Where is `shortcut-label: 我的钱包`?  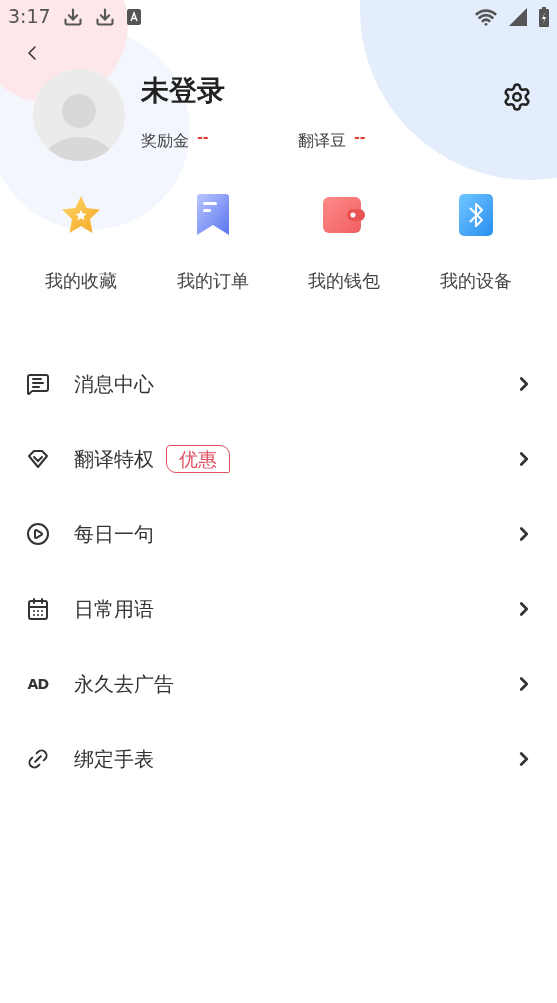
shortcut-label: 我的钱包 is located at coordinates (344, 281).